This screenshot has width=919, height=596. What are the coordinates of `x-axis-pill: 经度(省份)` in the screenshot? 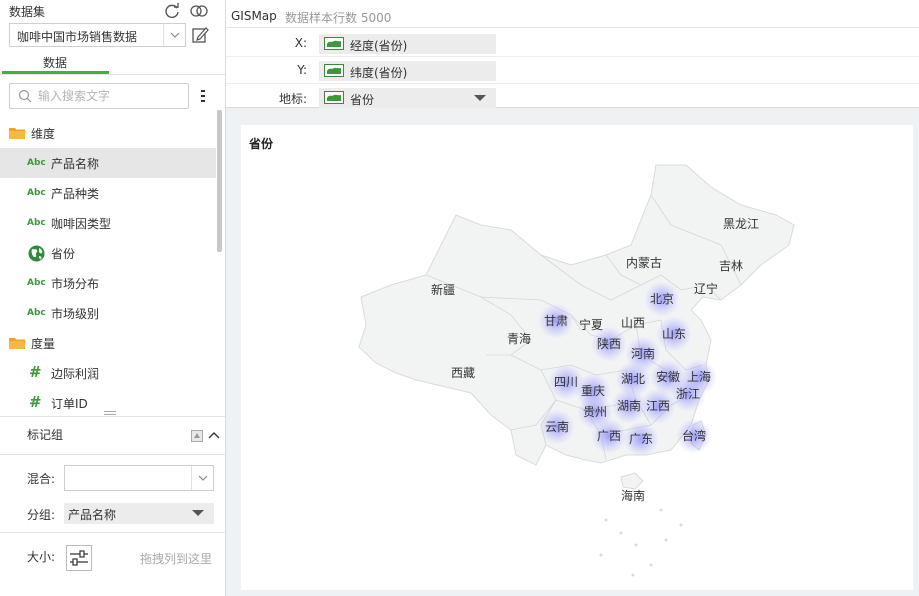 It's located at (407, 44).